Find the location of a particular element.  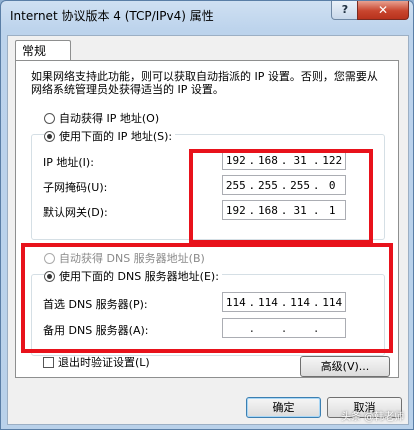

subnet-mask-input: 255. 255. 255. 0 is located at coordinates (284, 185).